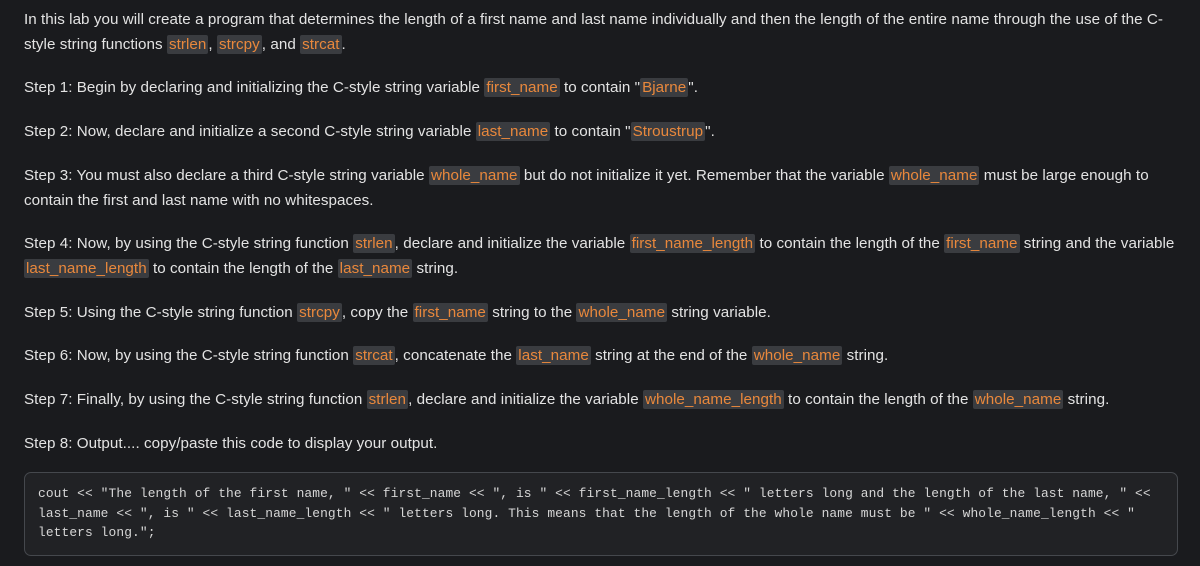 This screenshot has height=566, width=1200. I want to click on step-5-text-2: , copy the, so click(377, 312).